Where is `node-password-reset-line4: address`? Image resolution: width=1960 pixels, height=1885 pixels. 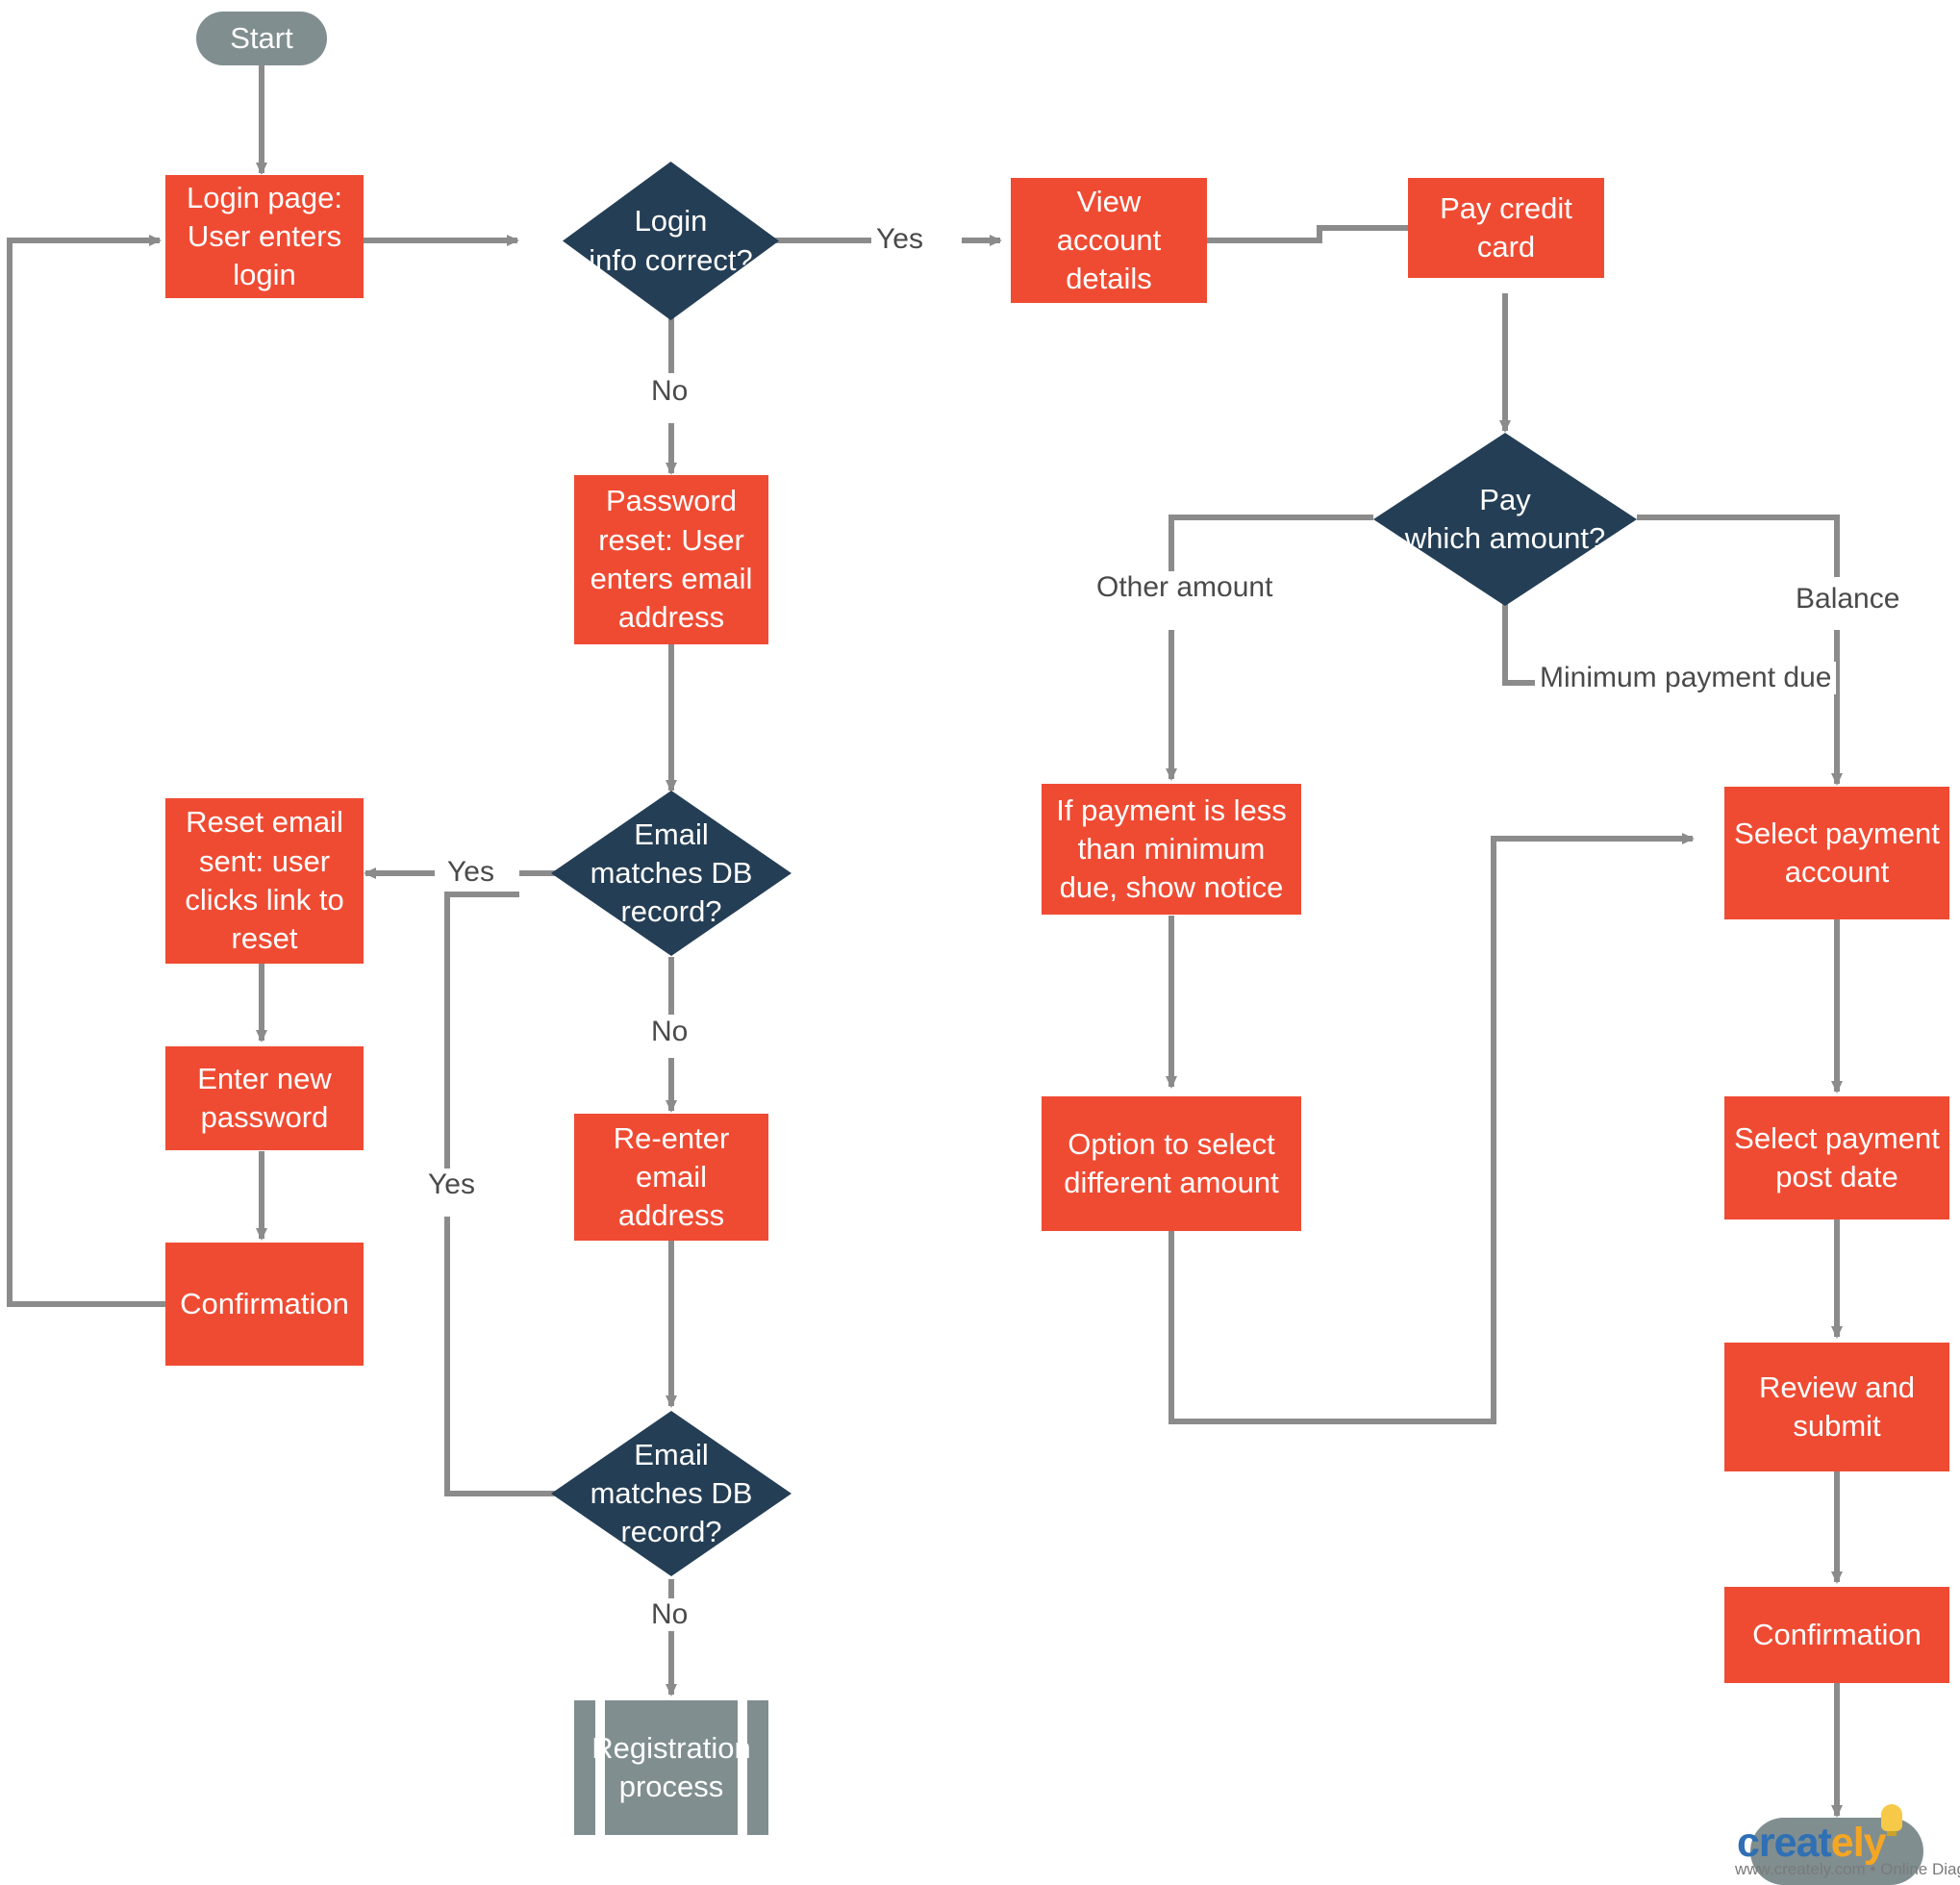
node-password-reset-line4: address is located at coordinates (671, 617).